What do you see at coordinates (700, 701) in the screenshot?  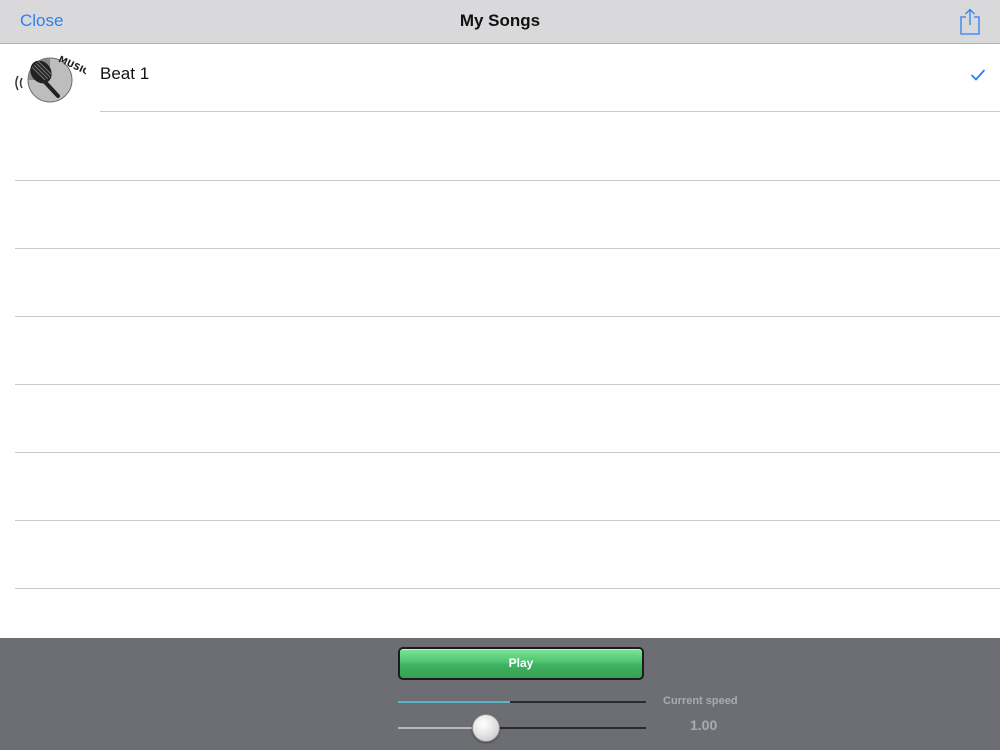 I see `speed-label: Current speed` at bounding box center [700, 701].